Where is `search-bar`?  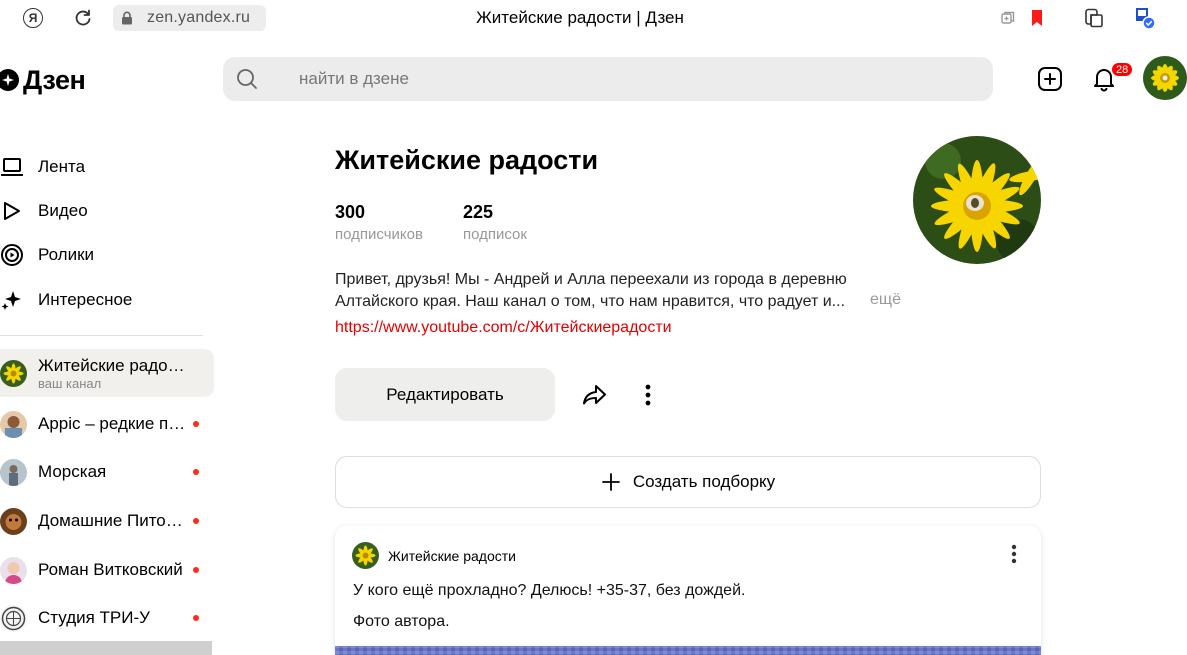 search-bar is located at coordinates (608, 79).